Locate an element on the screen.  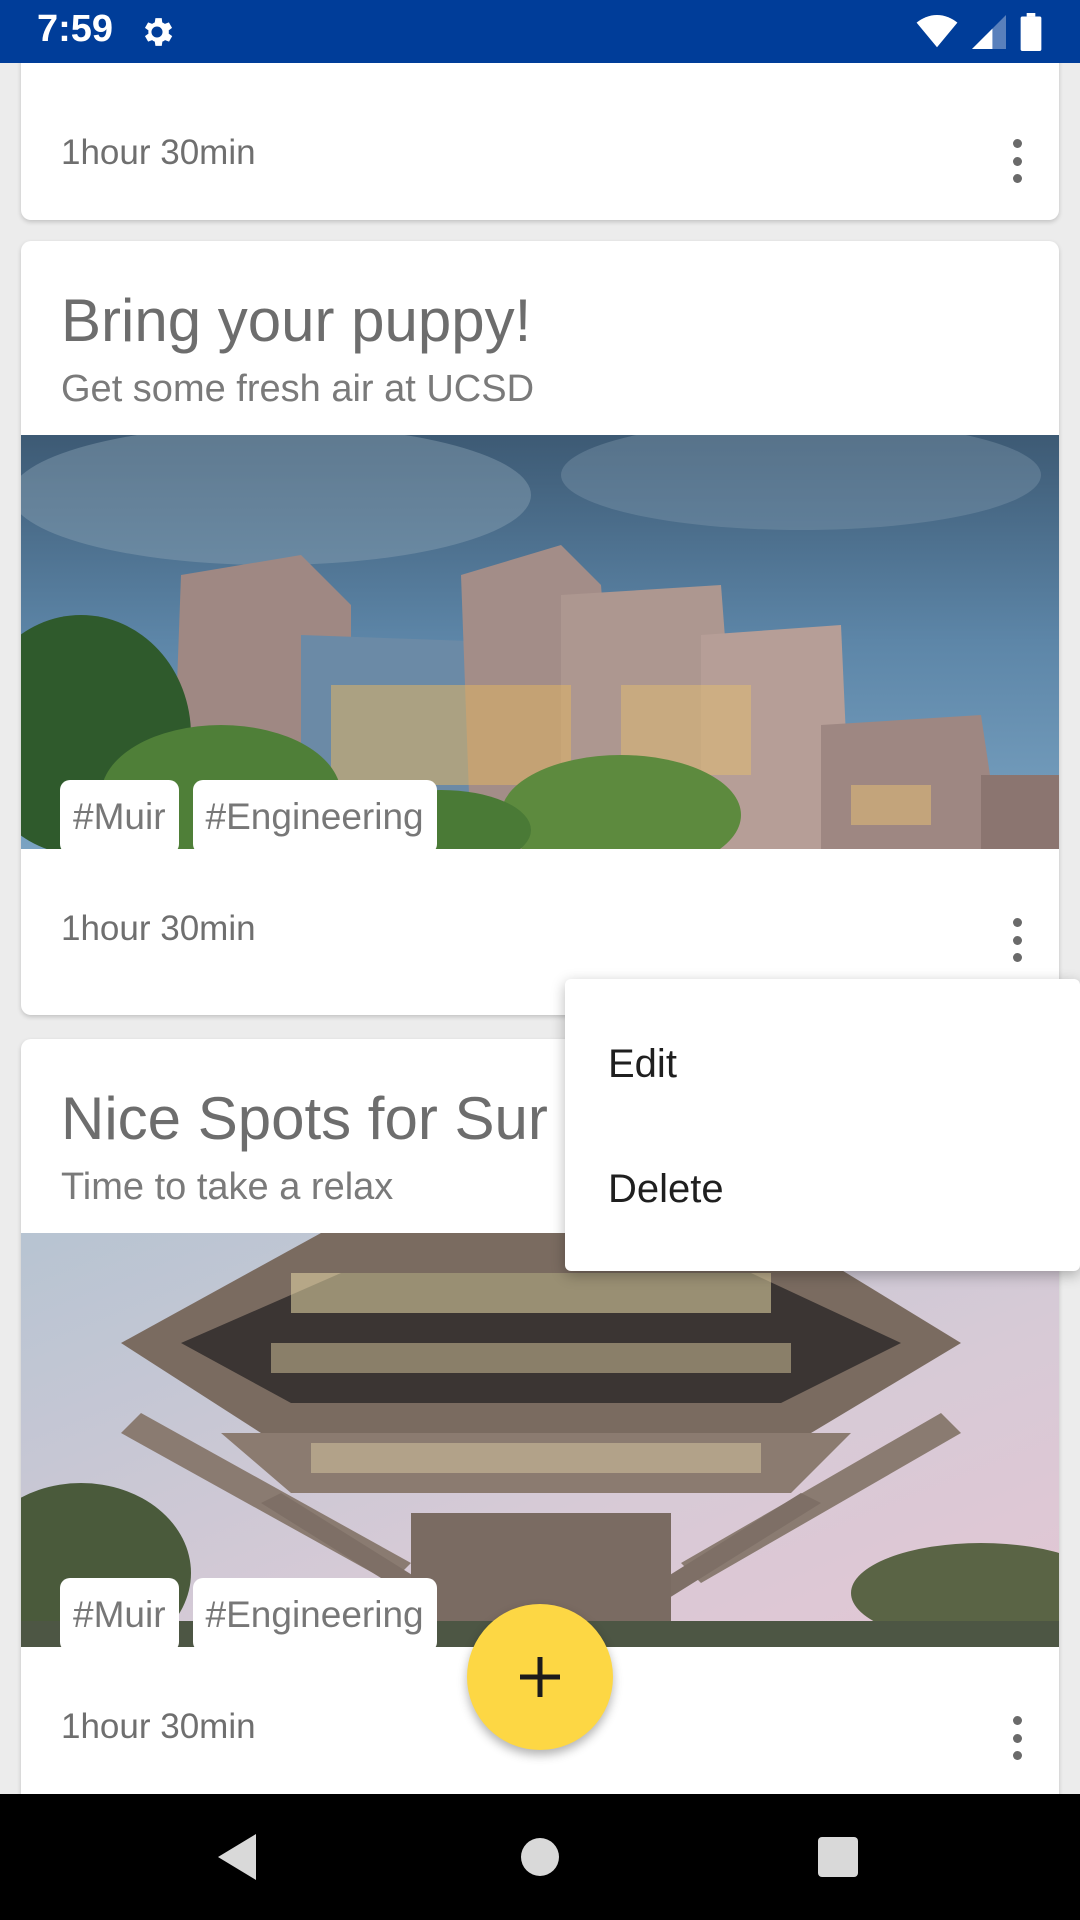
navigation-bar is located at coordinates (540, 1857).